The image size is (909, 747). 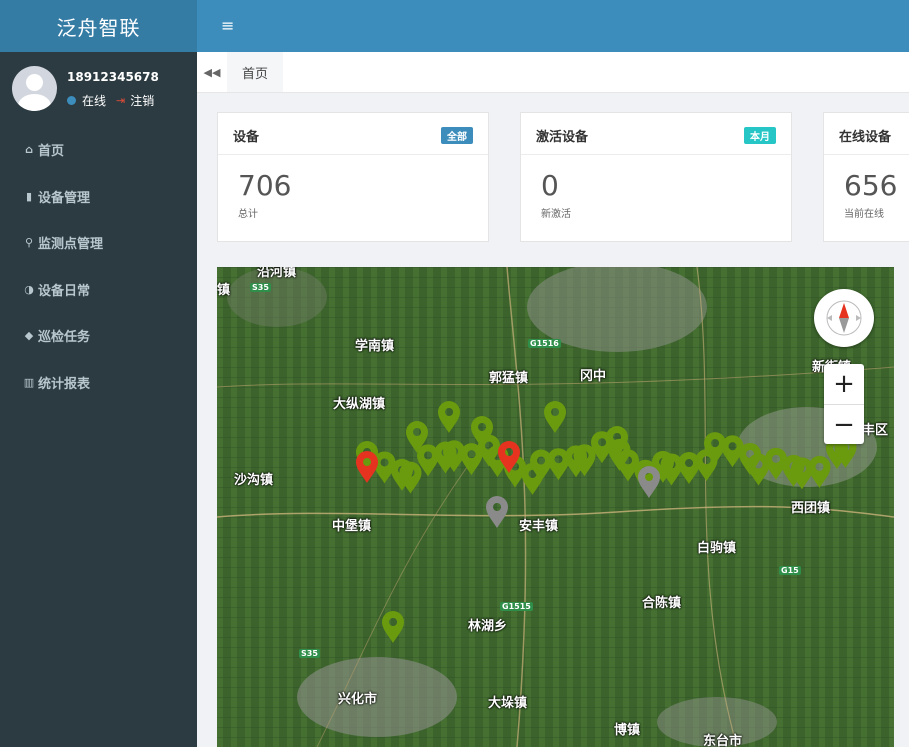 I want to click on top-navbar: ≡, so click(x=553, y=26).